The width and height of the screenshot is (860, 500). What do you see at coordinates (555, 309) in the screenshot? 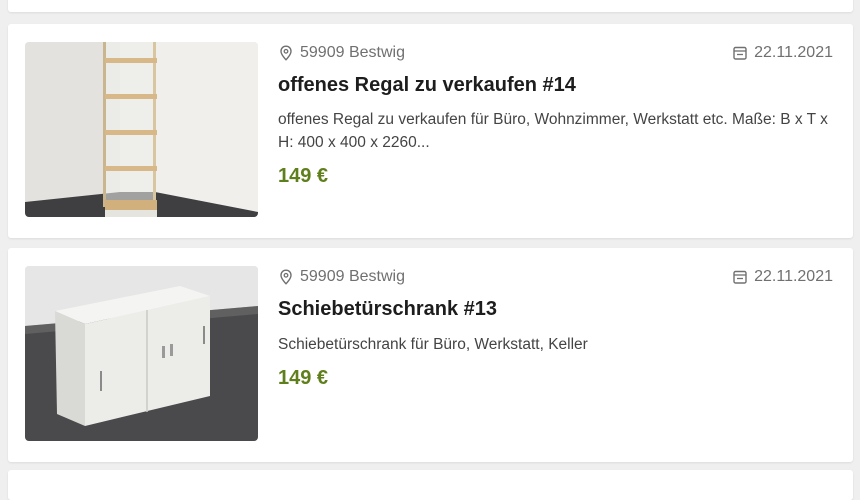
I see `listing-title-link: Schiebetürschrank #13` at bounding box center [555, 309].